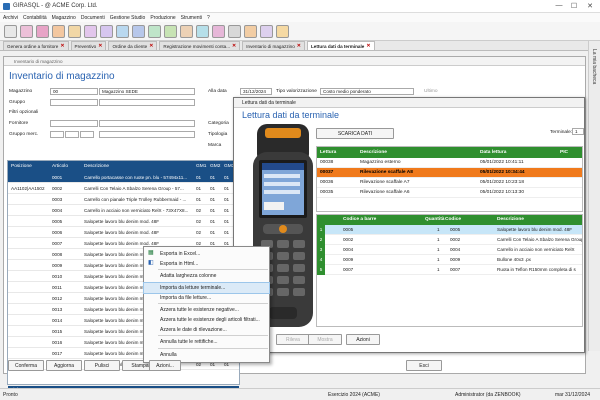  What do you see at coordinates (590, 6) in the screenshot?
I see `close-window-button: ✕` at bounding box center [590, 6].